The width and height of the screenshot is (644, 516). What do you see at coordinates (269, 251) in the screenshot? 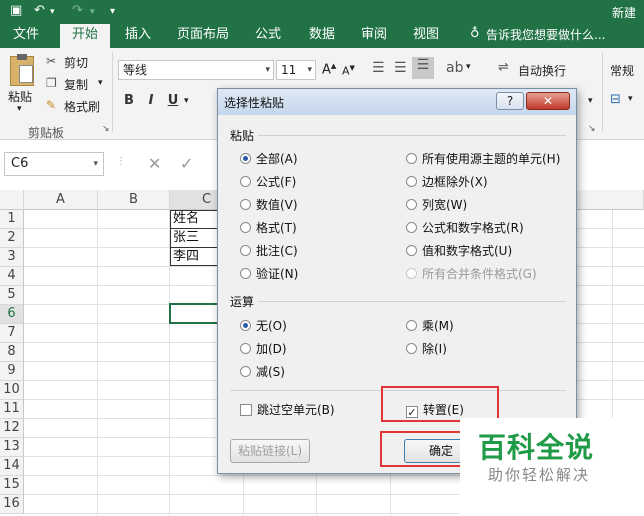
I see `radio-paste-comments: 批注(C)` at bounding box center [269, 251].